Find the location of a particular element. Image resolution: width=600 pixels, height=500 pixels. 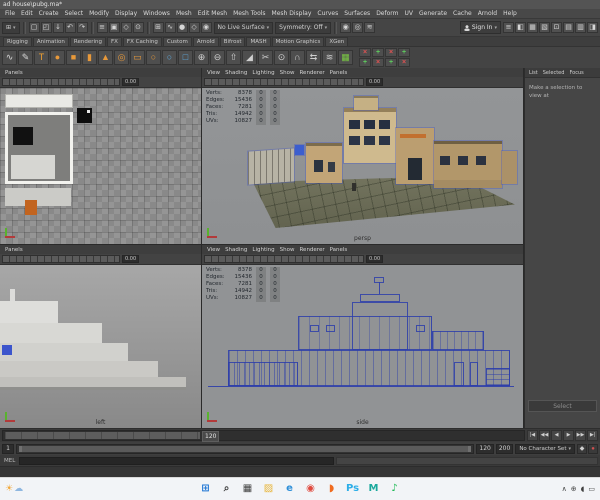

menu-item: Help is located at coordinates (510, 13).